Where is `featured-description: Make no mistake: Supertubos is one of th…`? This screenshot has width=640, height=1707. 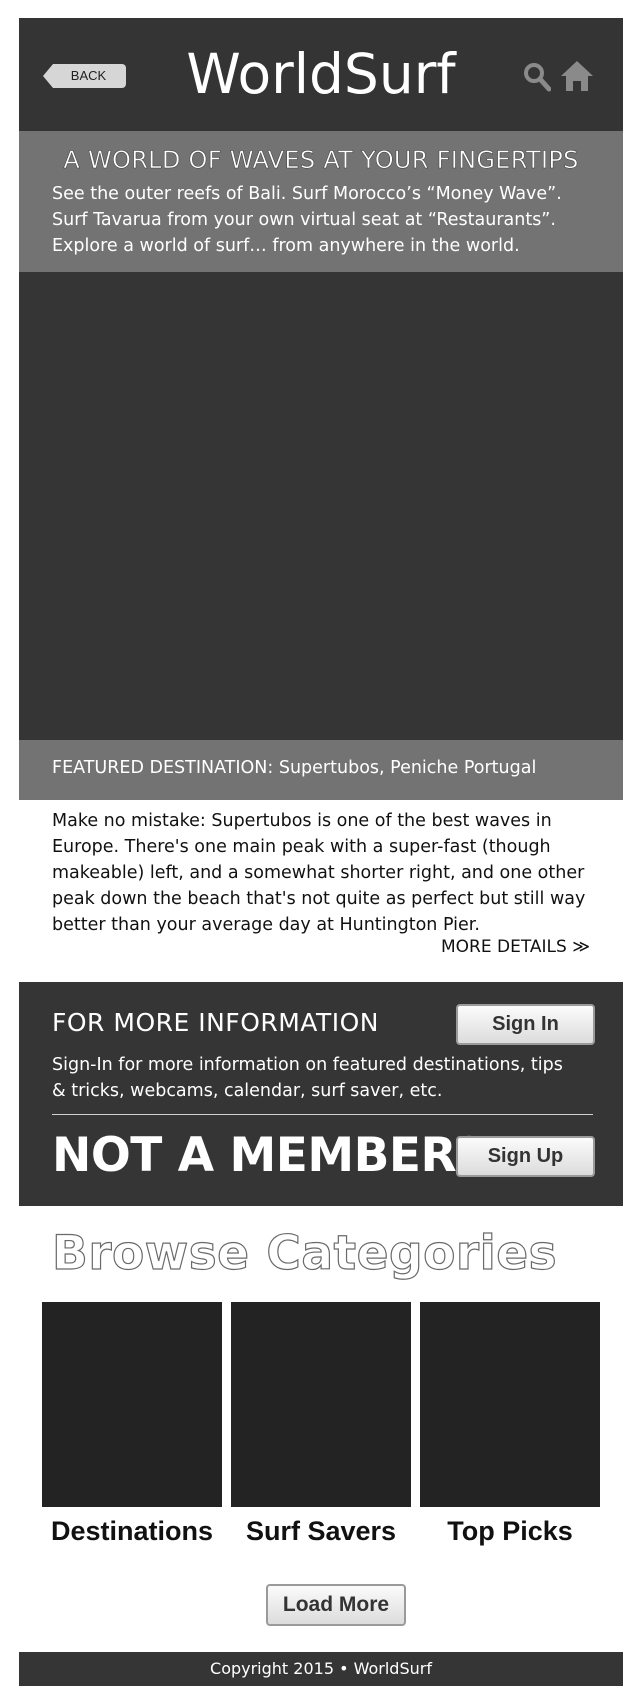
featured-description: Make no mistake: Supertubos is one of th… is located at coordinates (319, 873).